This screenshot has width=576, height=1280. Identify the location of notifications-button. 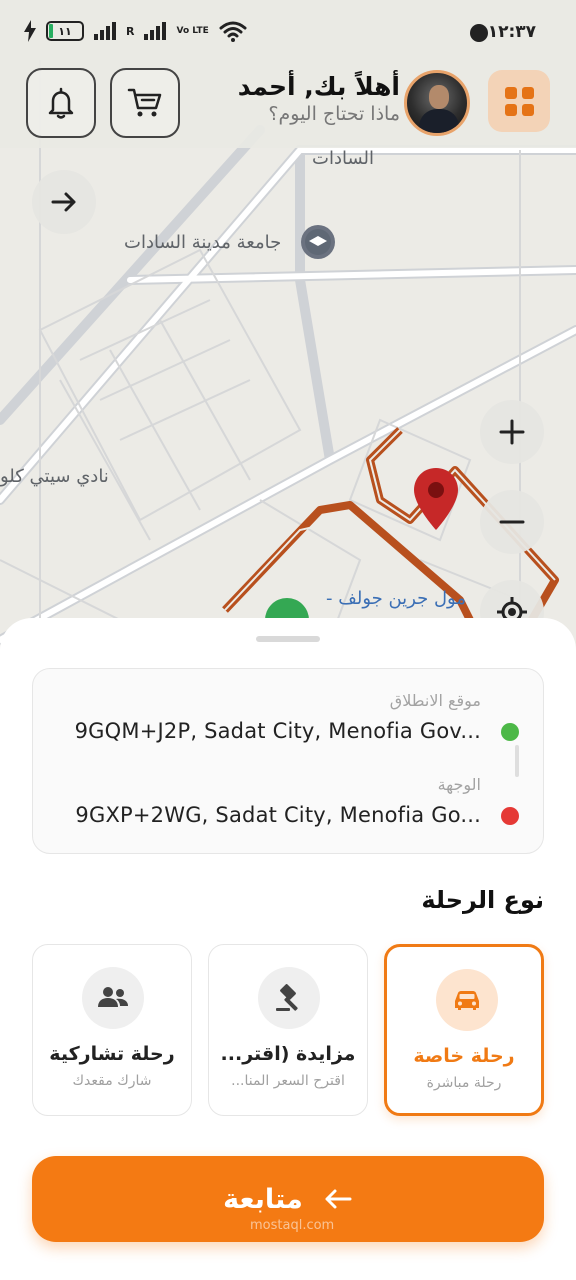
(61, 103).